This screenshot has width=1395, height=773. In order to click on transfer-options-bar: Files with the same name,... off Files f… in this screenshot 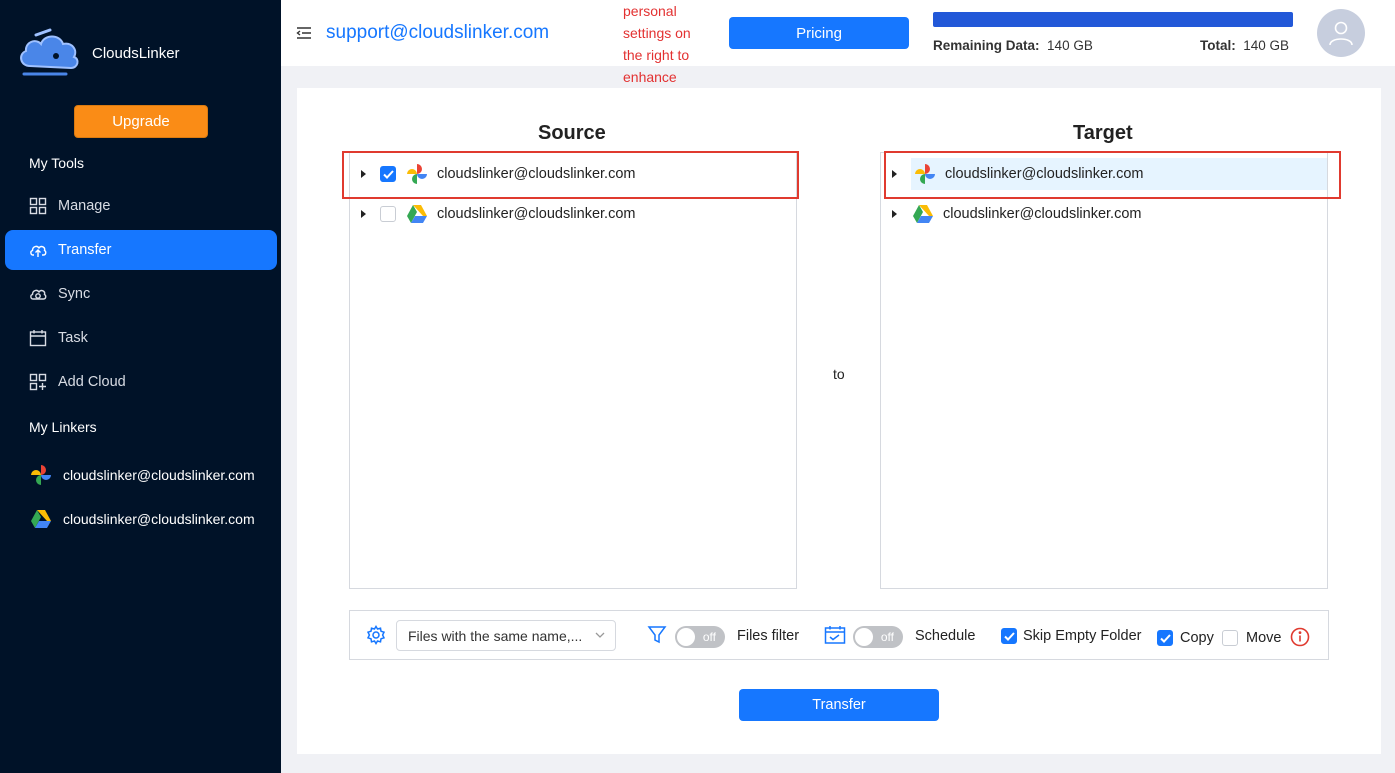, I will do `click(839, 635)`.